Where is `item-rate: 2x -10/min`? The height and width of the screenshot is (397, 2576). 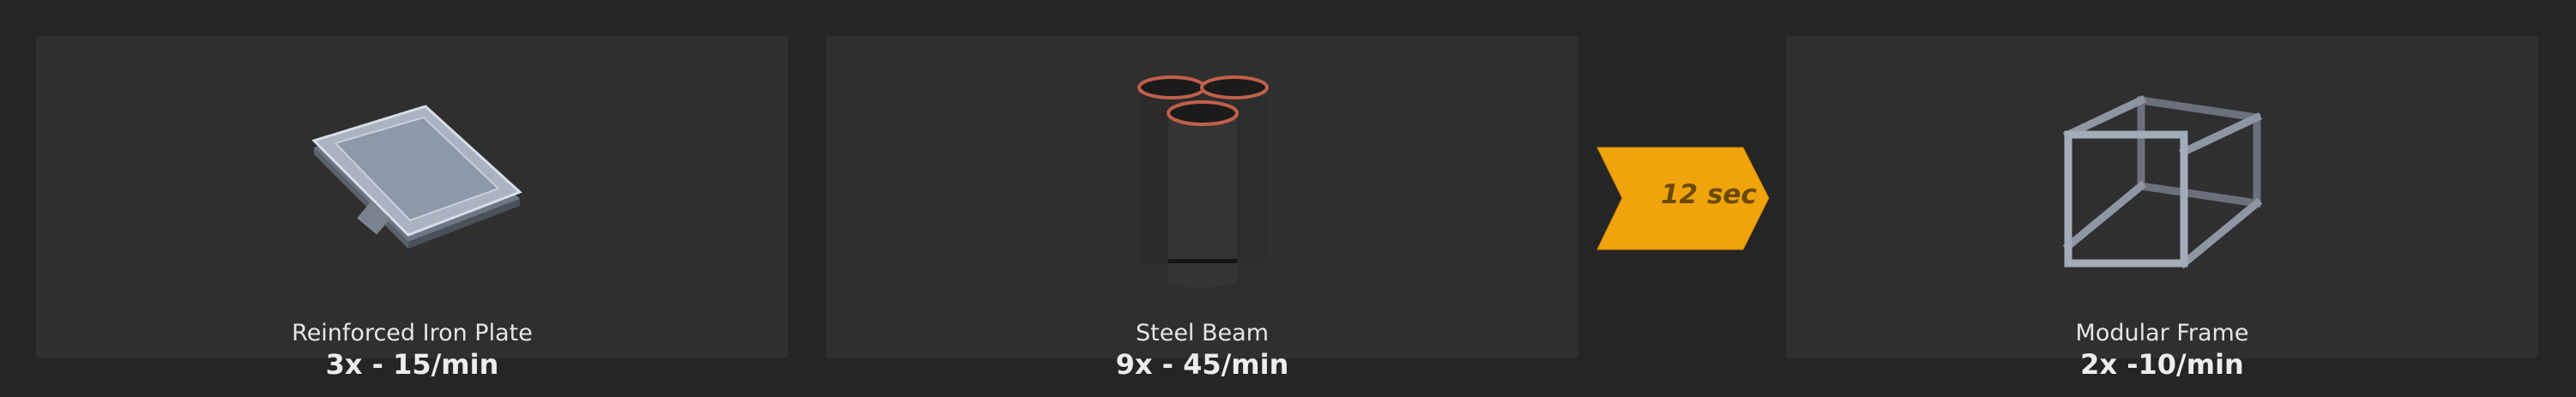 item-rate: 2x -10/min is located at coordinates (2162, 365).